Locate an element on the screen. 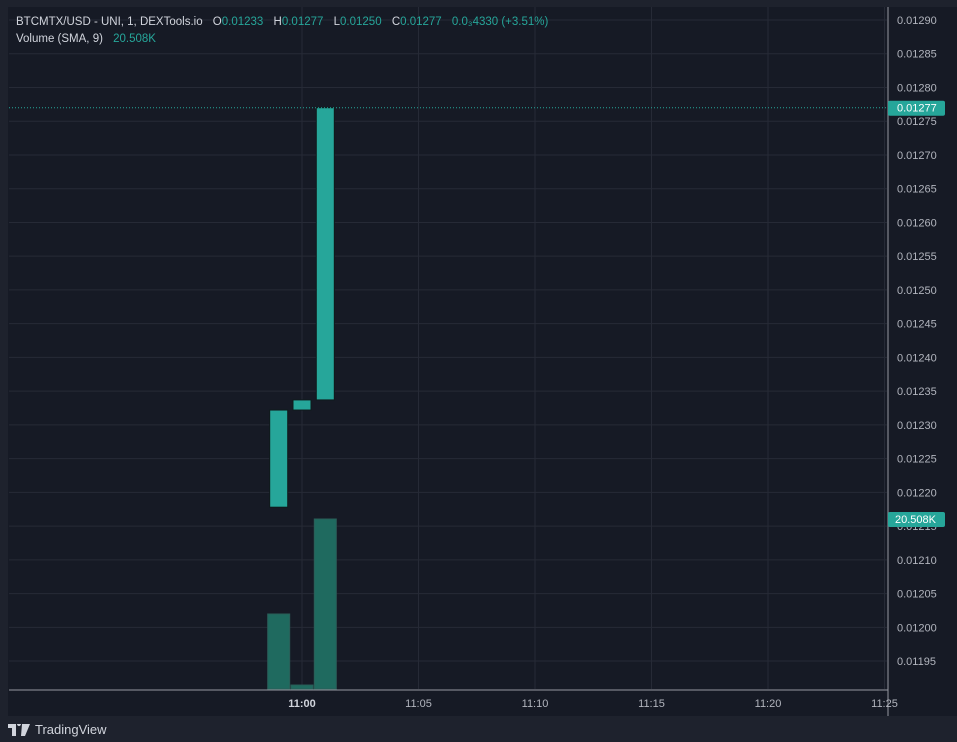 This screenshot has height=742, width=957. volume-label: Volume (SMA, 9) is located at coordinates (59, 39).